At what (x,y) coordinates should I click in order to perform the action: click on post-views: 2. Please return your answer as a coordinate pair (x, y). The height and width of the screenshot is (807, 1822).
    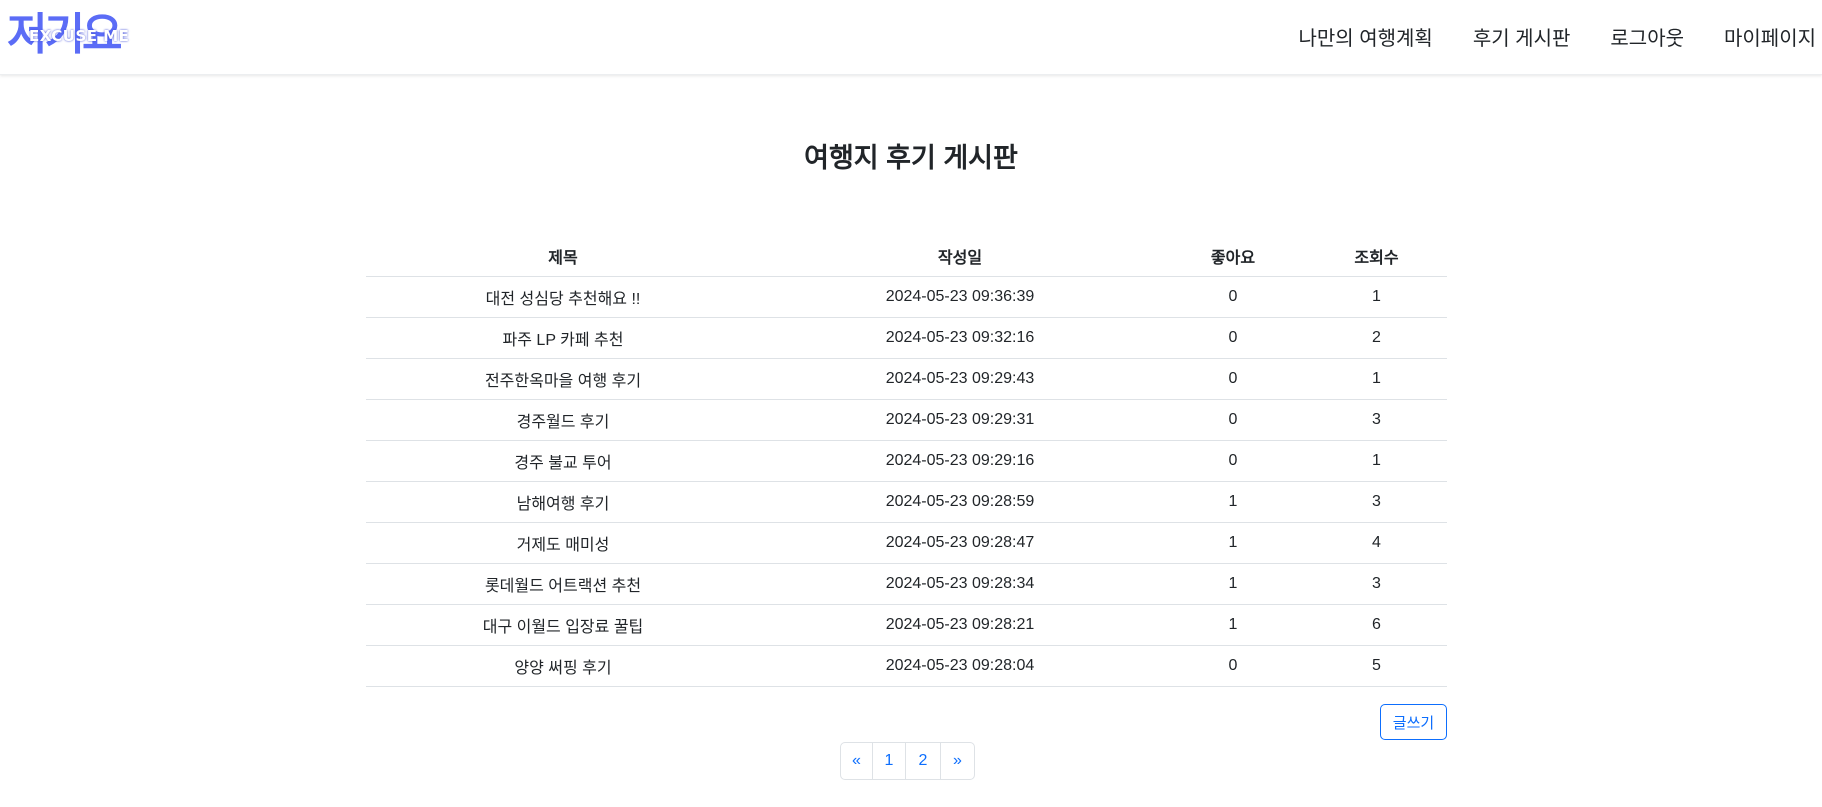
    Looking at the image, I should click on (1376, 338).